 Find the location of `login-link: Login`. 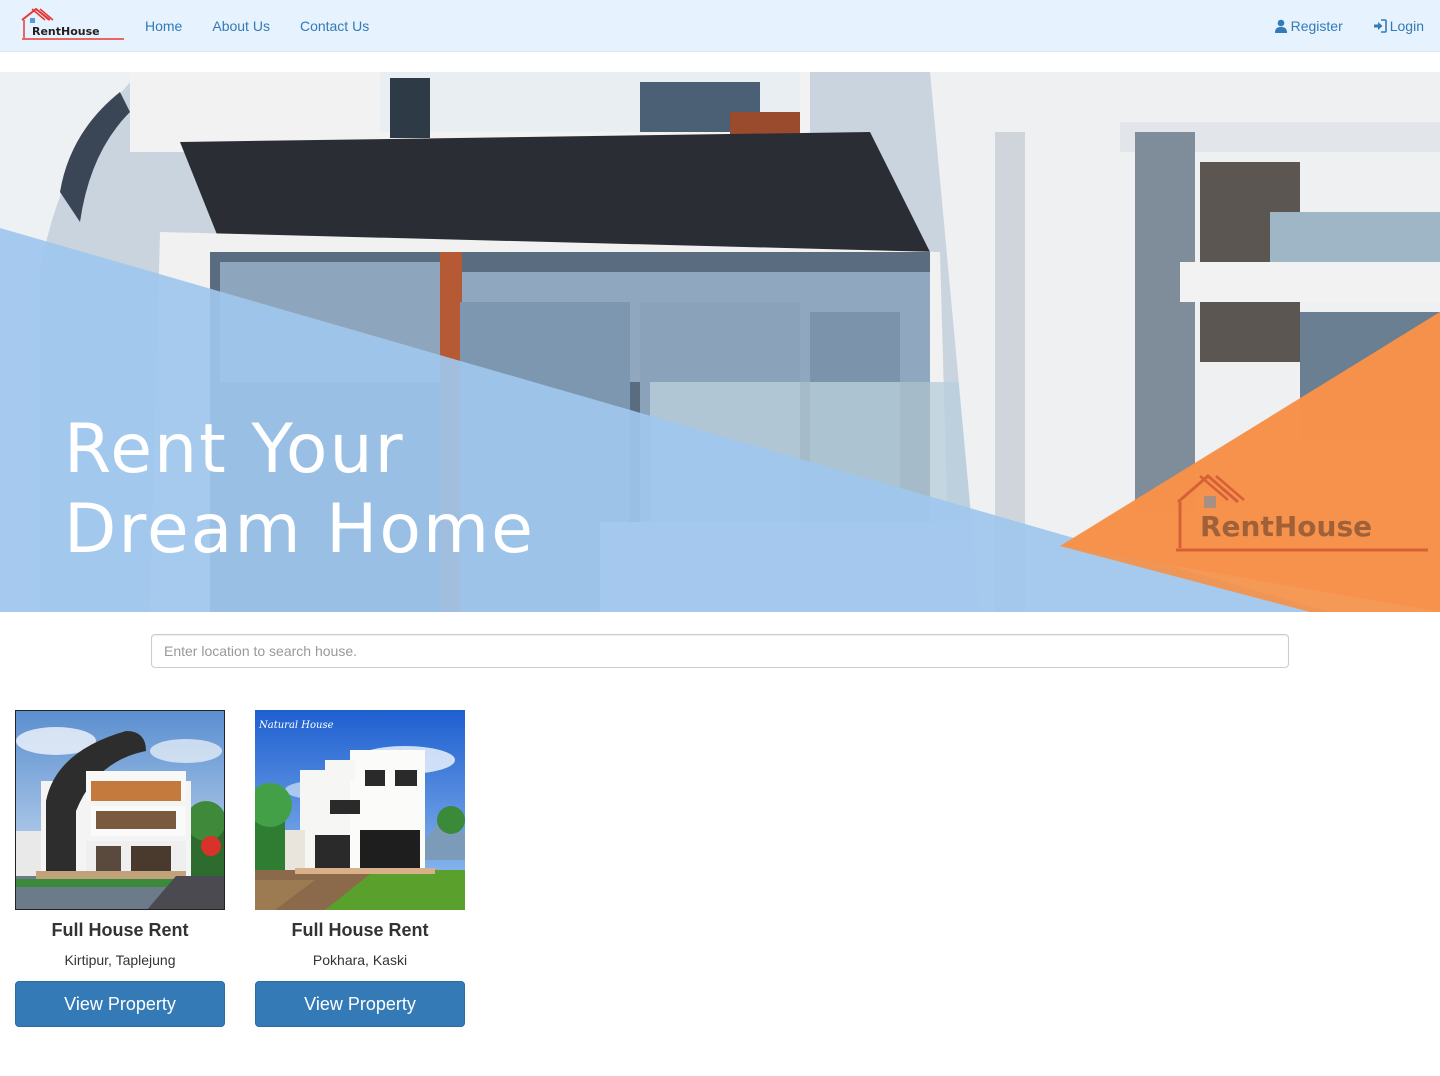

login-link: Login is located at coordinates (1399, 26).